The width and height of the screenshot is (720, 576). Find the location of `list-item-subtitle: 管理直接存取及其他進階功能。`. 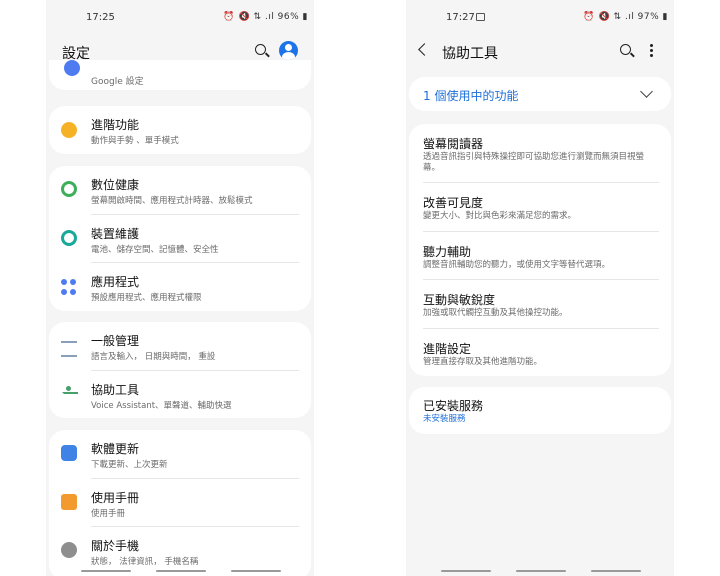

list-item-subtitle: 管理直接存取及其他進階功能。 is located at coordinates (483, 362).